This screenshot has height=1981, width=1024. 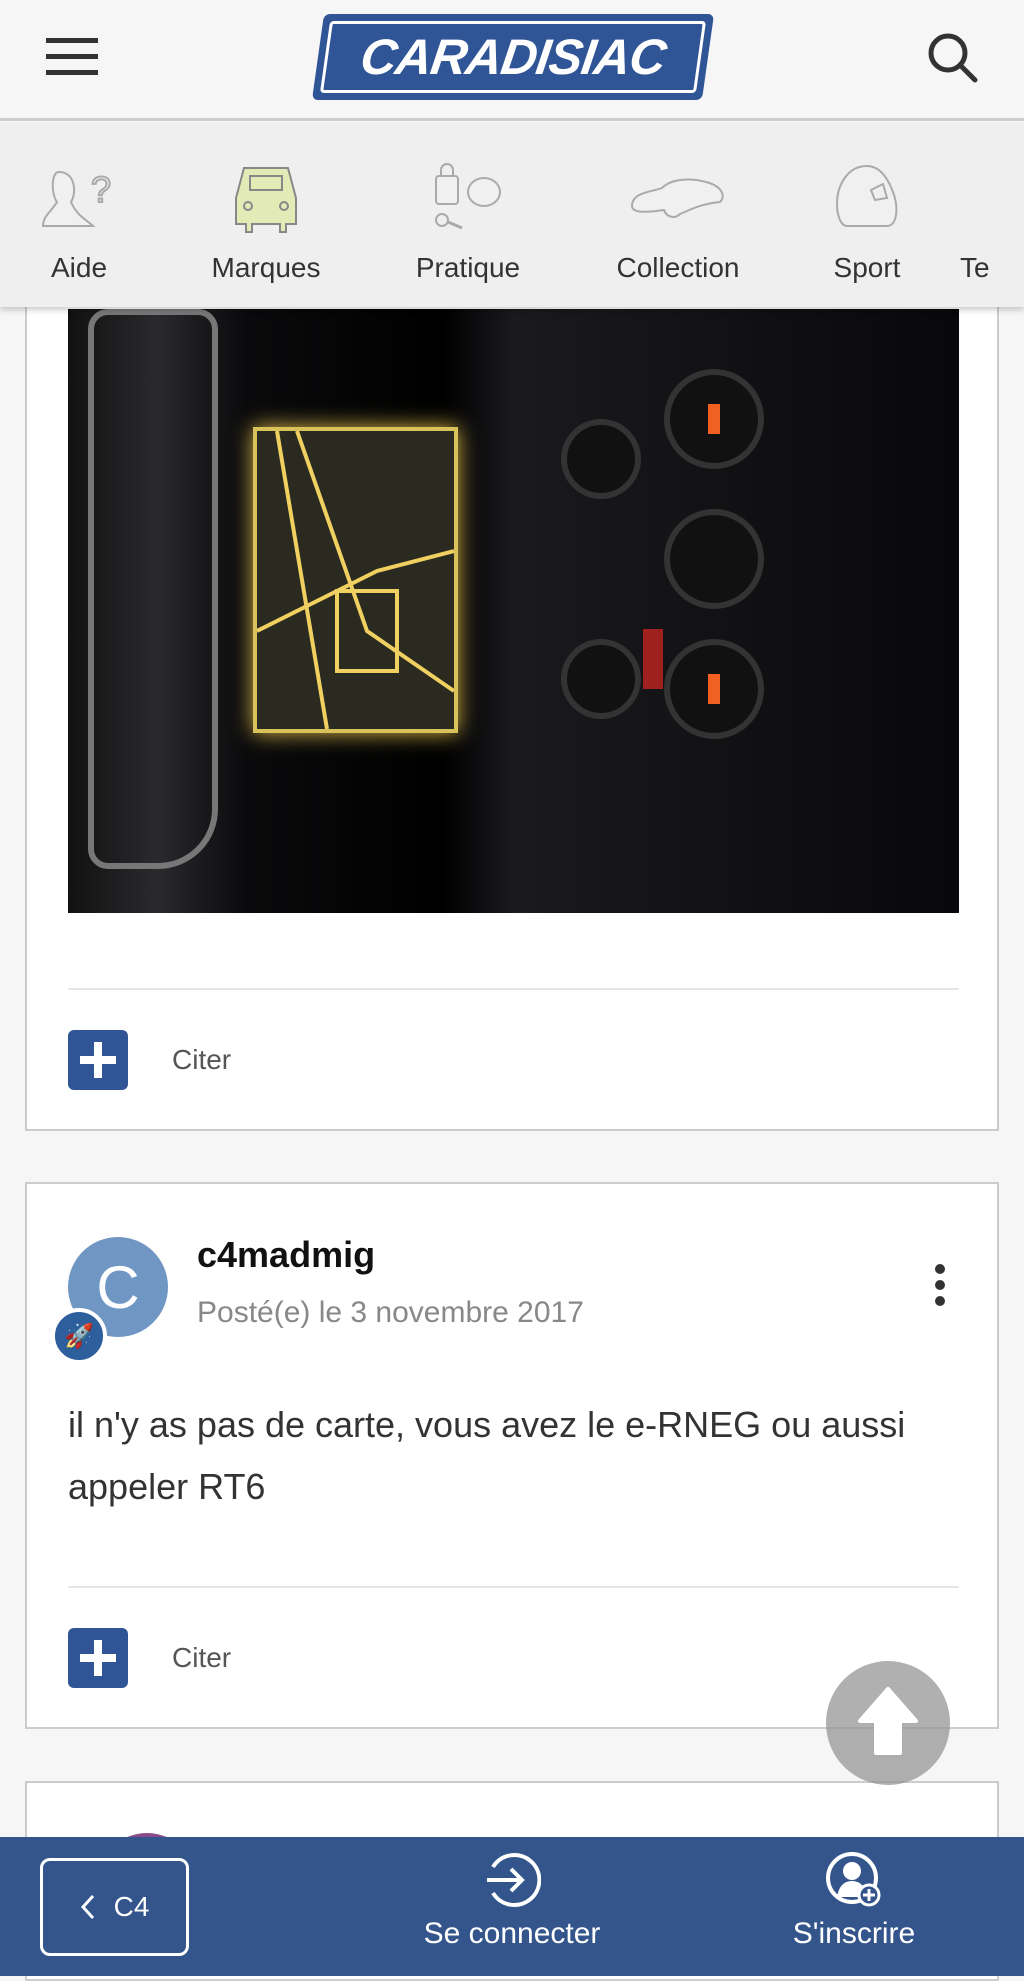 I want to click on classic-car-icon, so click(x=677, y=198).